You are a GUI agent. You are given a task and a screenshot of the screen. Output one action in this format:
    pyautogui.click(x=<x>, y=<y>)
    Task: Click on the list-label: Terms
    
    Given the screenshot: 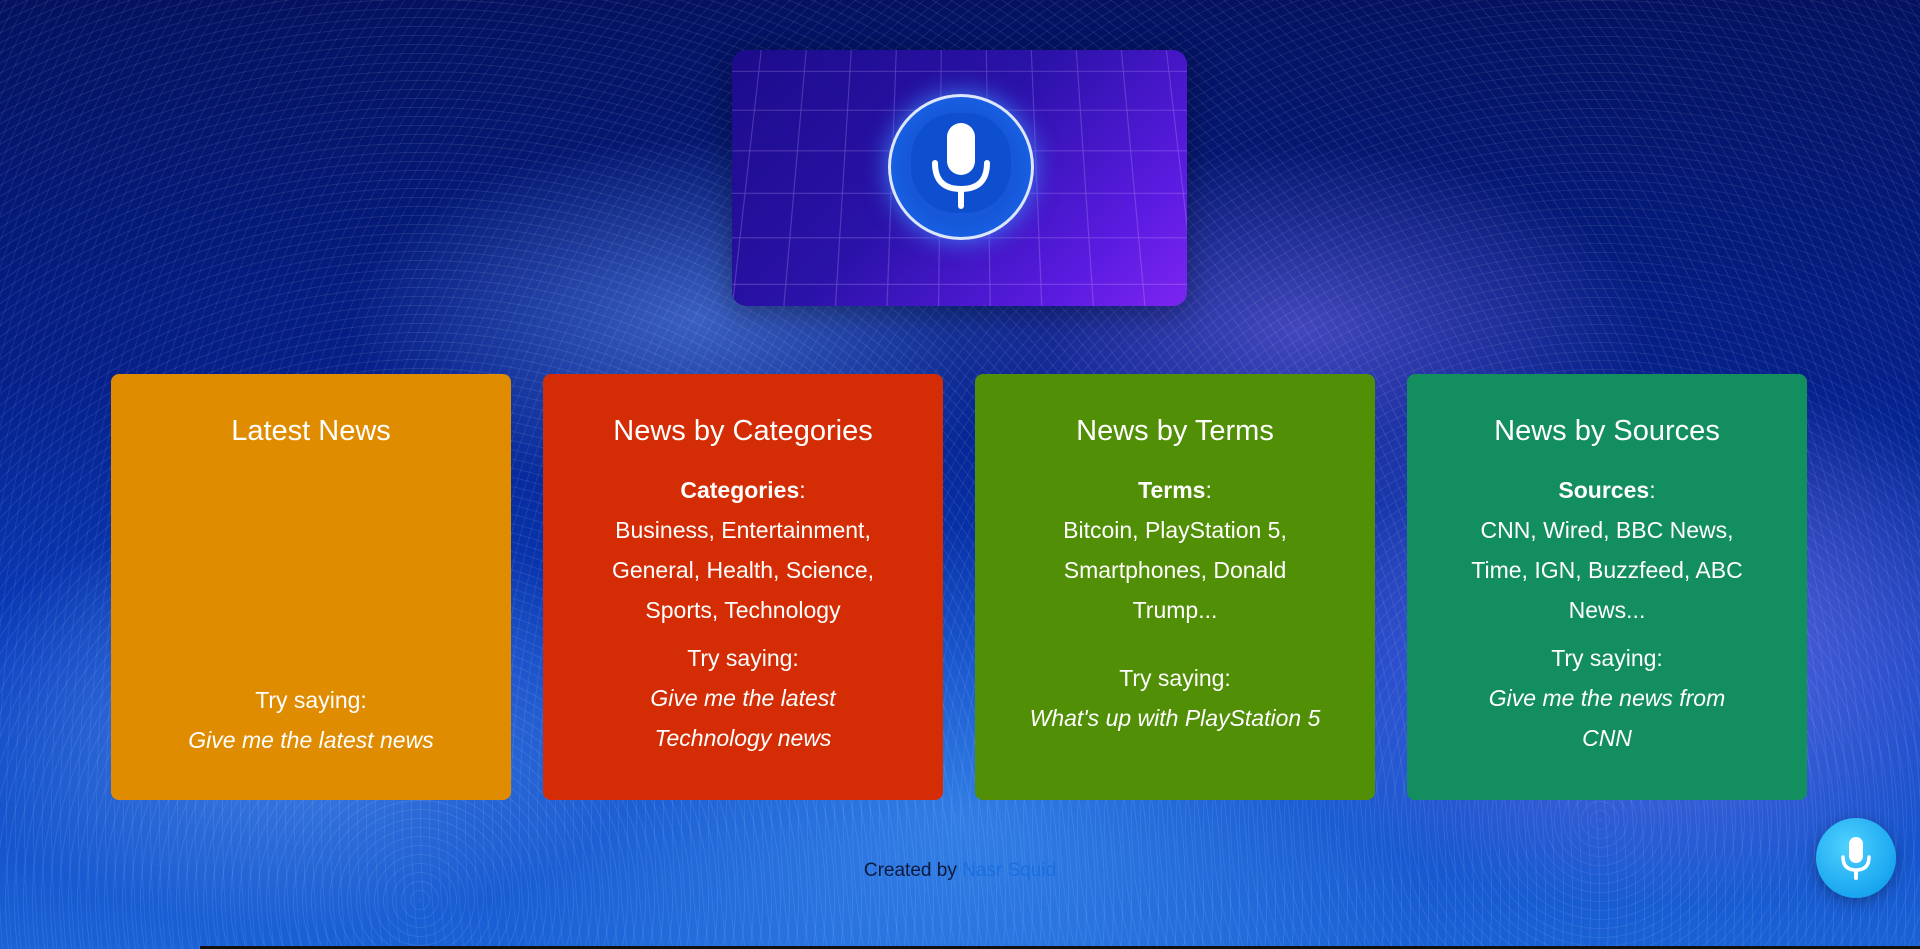 What is the action you would take?
    pyautogui.click(x=1172, y=490)
    